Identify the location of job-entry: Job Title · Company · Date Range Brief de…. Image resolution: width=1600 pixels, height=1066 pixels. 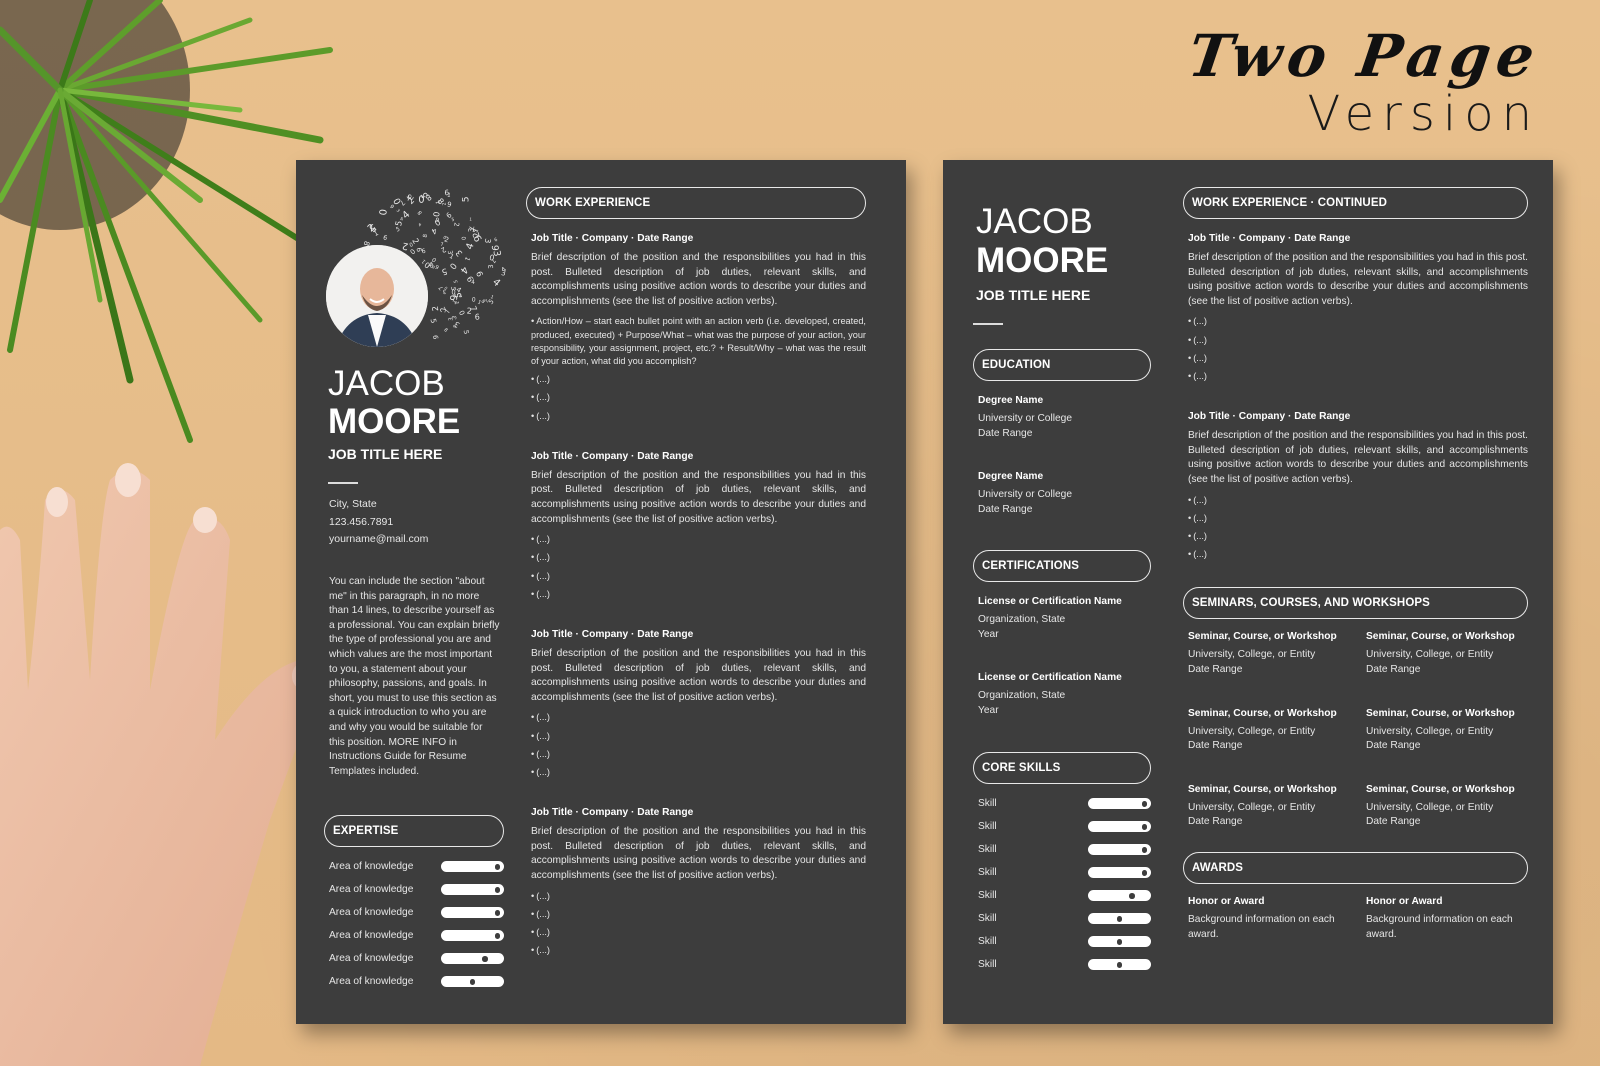
(696, 882).